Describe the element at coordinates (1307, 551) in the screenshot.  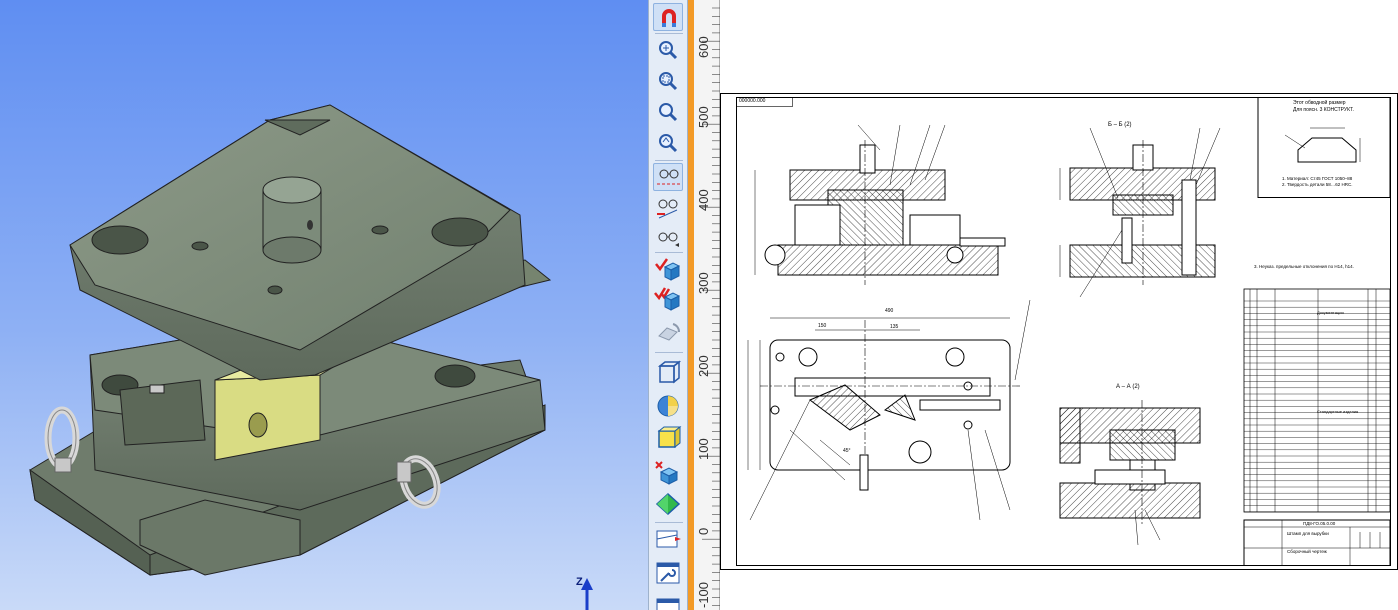
I see `title-block-subtitle: Сборочный чертеж` at that location.